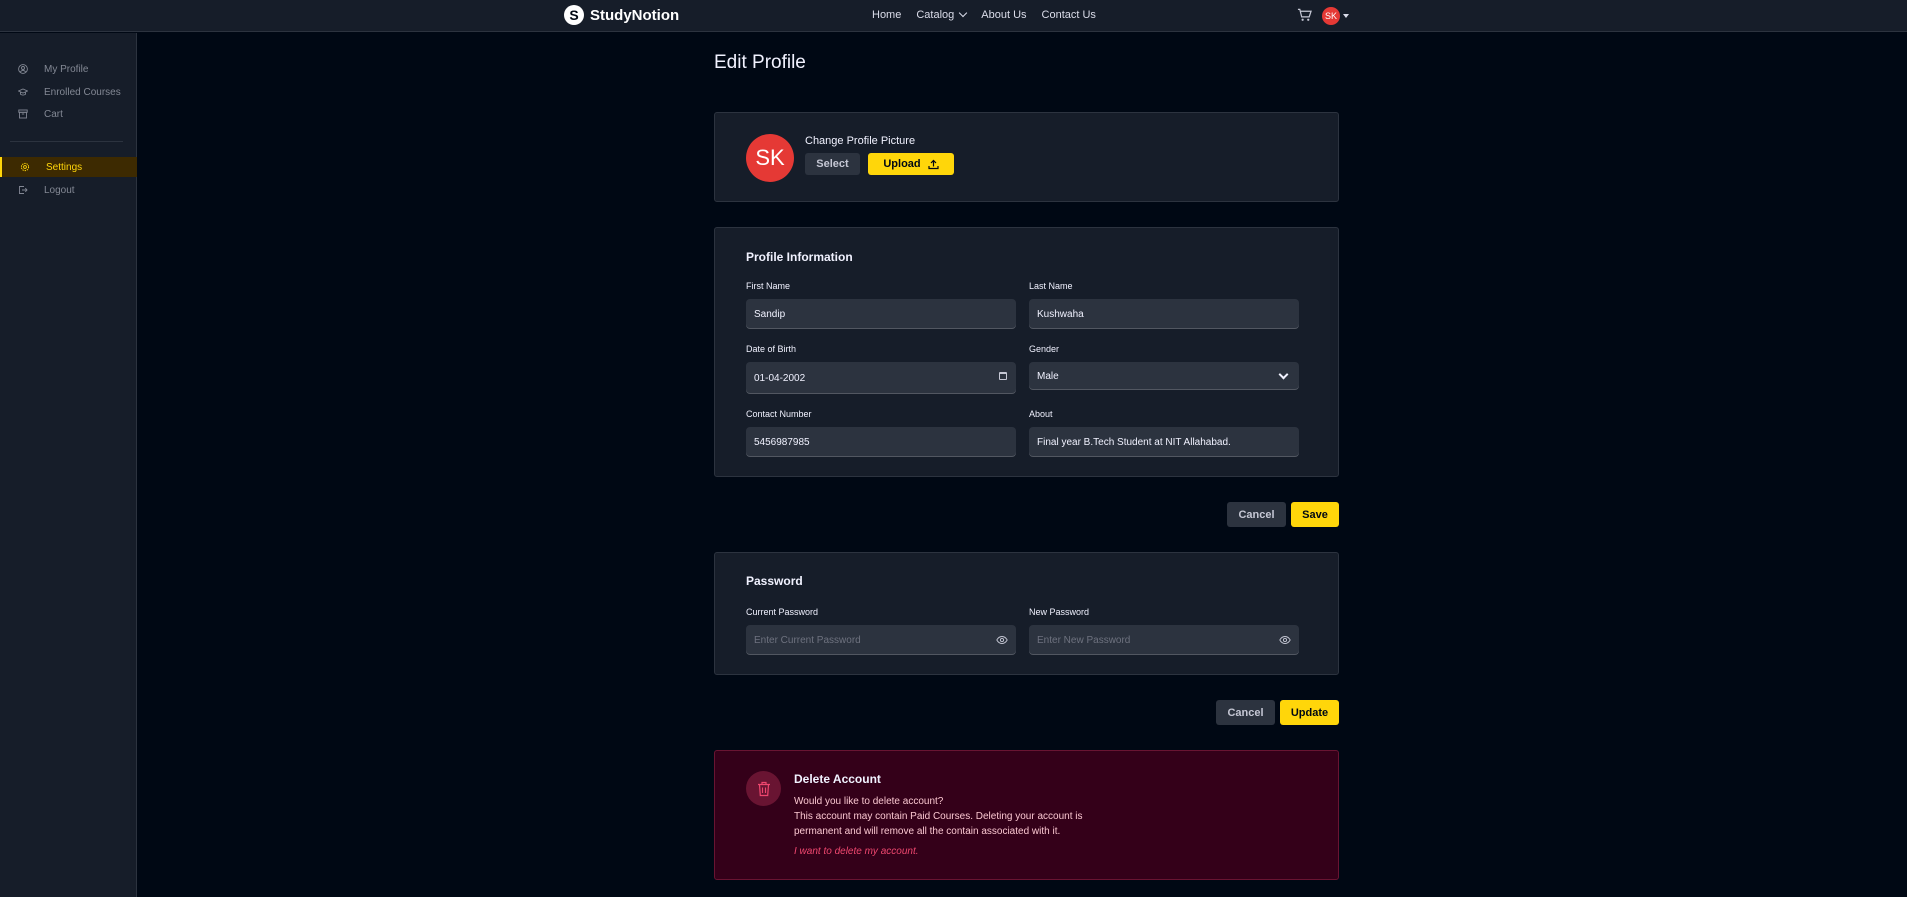 The image size is (1907, 897). I want to click on nav-link-home: Home, so click(886, 15).